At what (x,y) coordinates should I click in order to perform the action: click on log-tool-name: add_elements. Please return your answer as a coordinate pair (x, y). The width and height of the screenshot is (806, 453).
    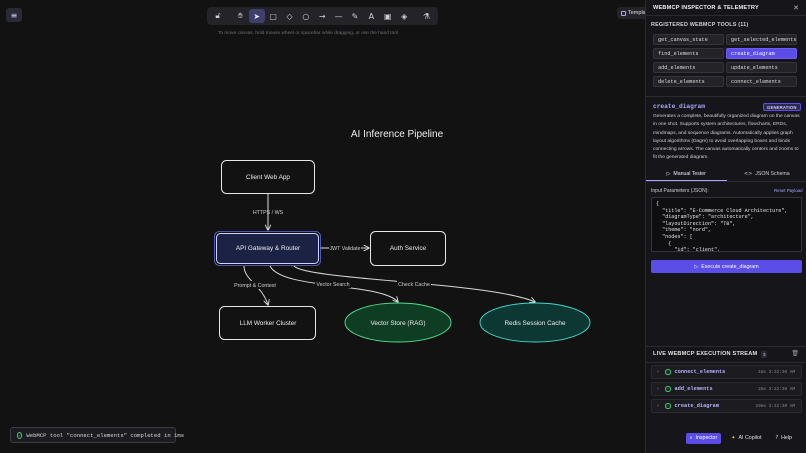
    Looking at the image, I should click on (693, 389).